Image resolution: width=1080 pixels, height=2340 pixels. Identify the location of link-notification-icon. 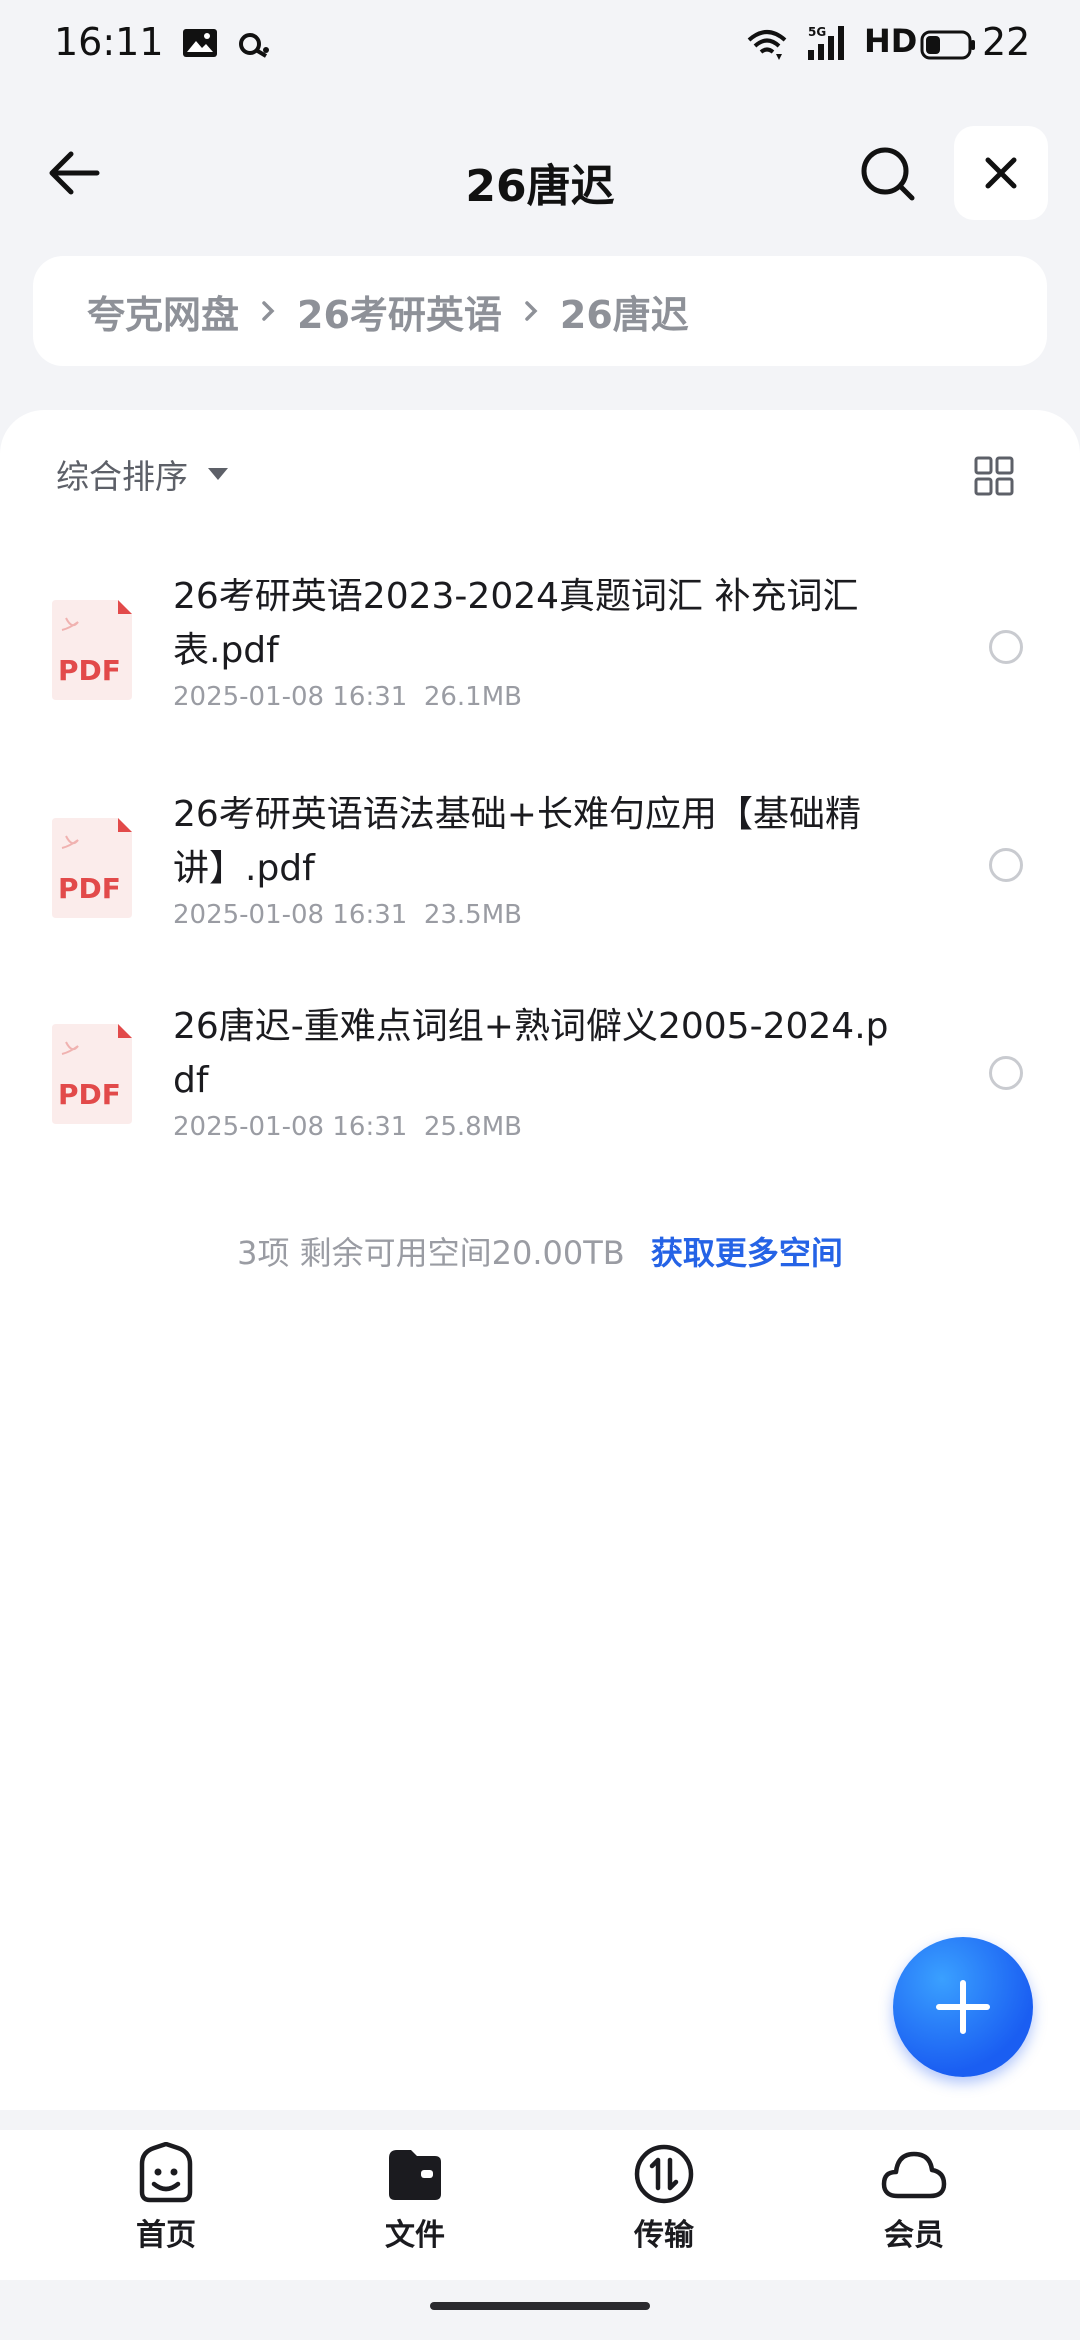
(254, 46).